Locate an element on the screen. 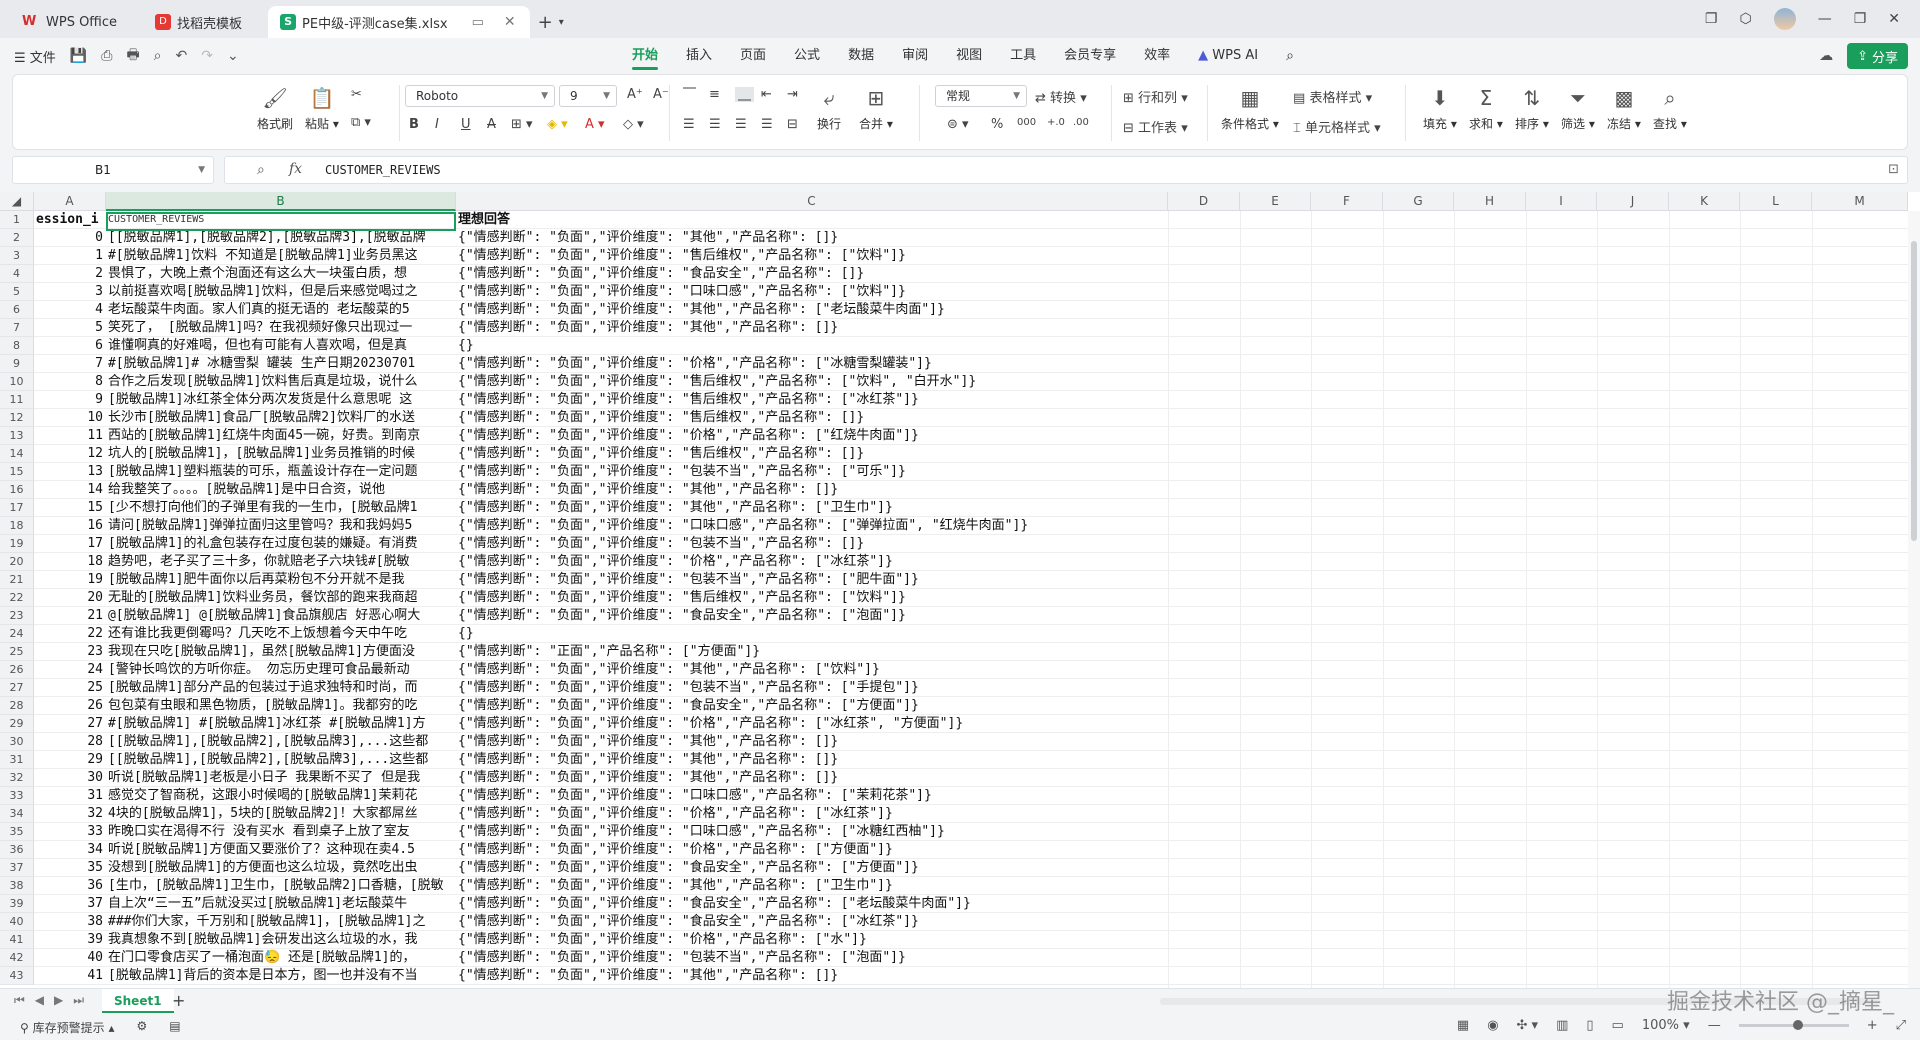 This screenshot has height=1040, width=1920. currency-icon: ⊜ ▾ is located at coordinates (958, 124).